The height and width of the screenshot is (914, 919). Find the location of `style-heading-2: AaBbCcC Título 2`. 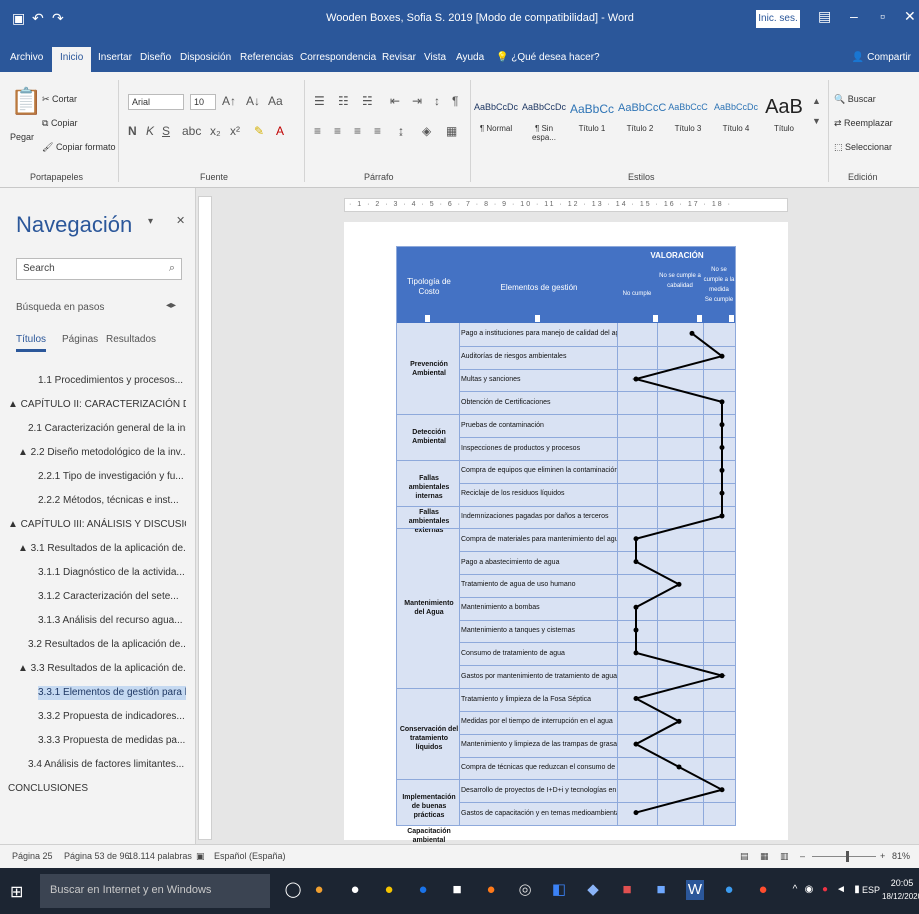

style-heading-2: AaBbCcC Título 2 is located at coordinates (642, 122).